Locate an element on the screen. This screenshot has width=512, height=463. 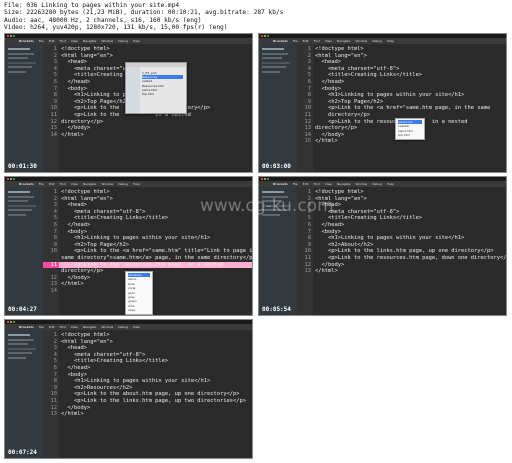
code-hint-popup: resources nested/same.htm top.htm is located at coordinates (410, 129).